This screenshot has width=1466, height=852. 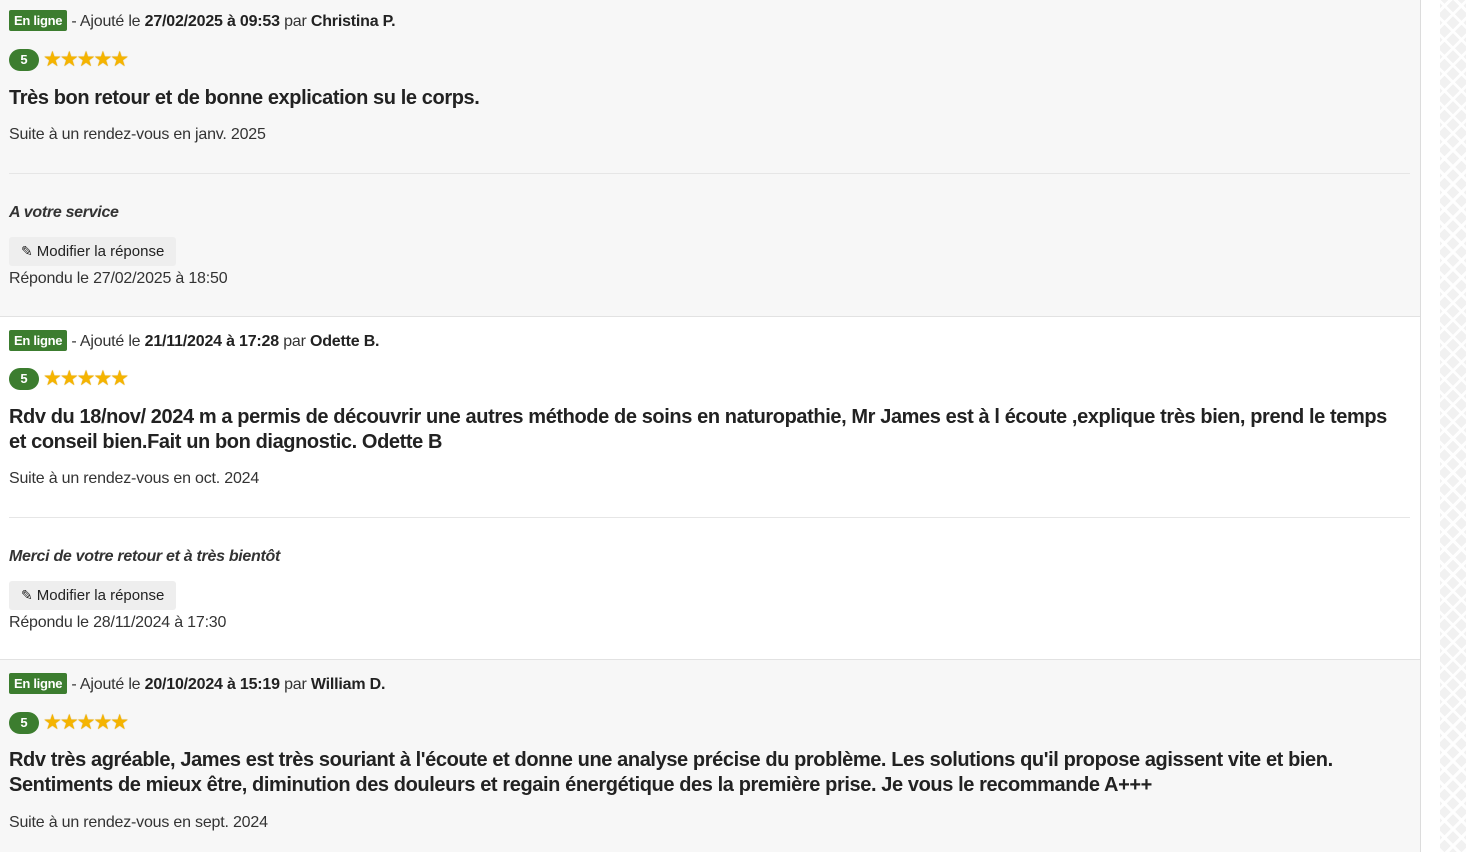 I want to click on review-author: Odette B., so click(x=344, y=341).